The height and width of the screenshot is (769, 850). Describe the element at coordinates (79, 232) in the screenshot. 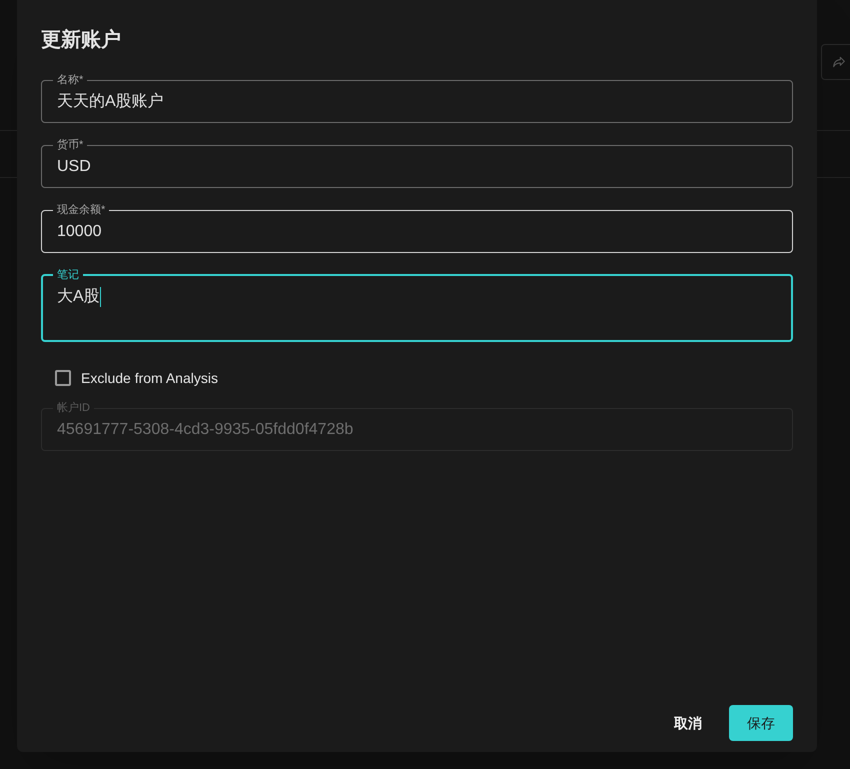

I see `field-value: 10000` at that location.